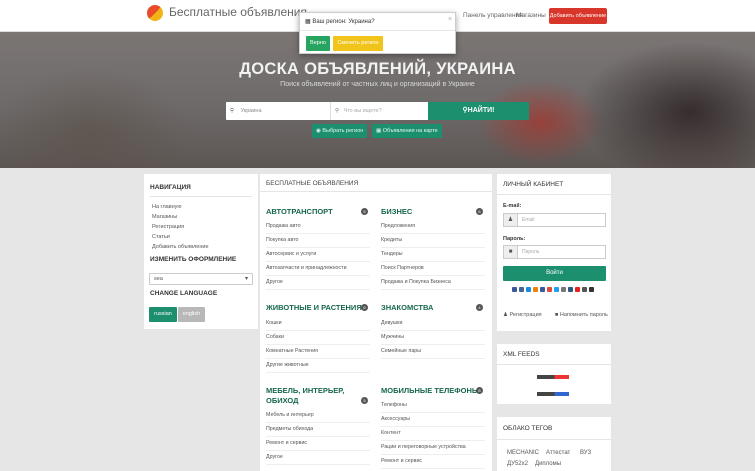  I want to click on email-placeholder: Email, so click(528, 220).